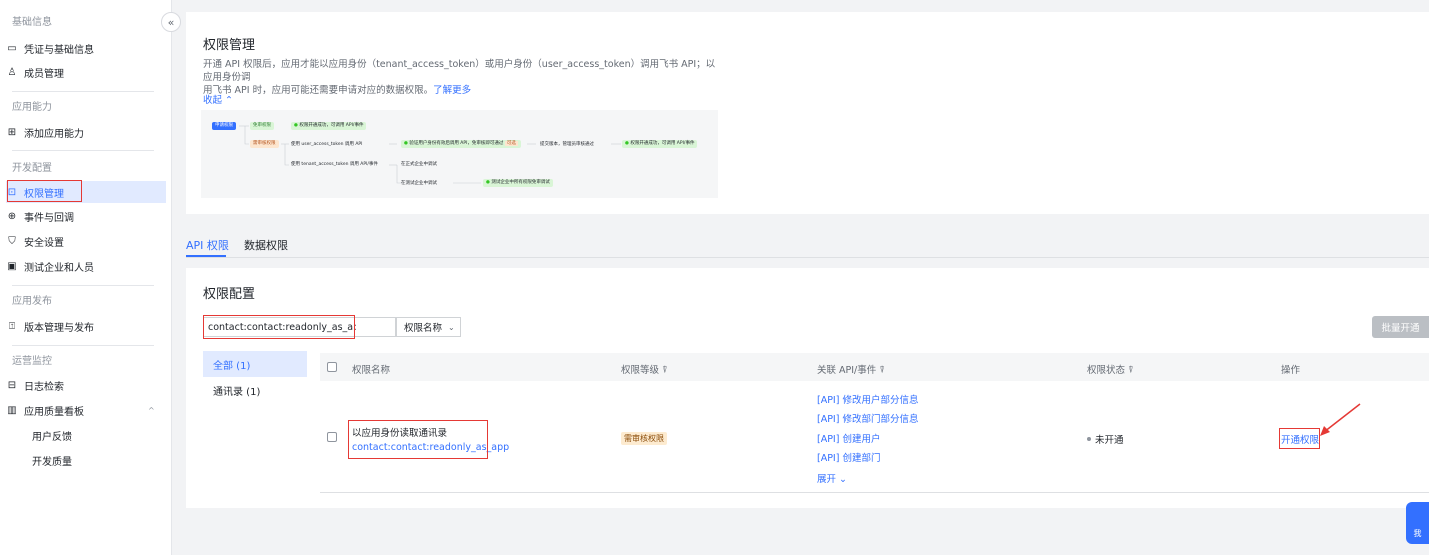  I want to click on sidebar-item-label: 测试企业和人员, so click(59, 268).